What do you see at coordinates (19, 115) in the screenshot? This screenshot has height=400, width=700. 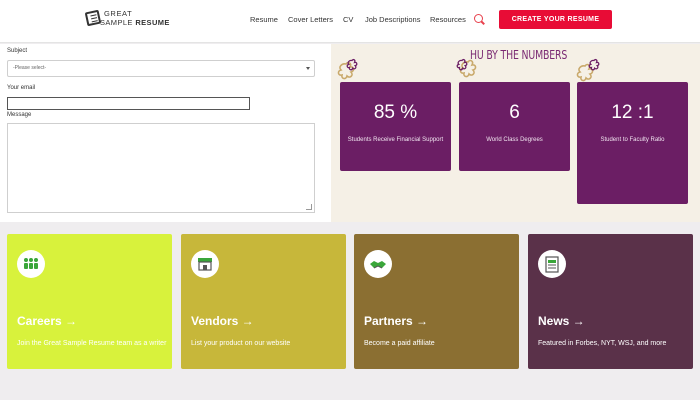 I see `message-label: Message` at bounding box center [19, 115].